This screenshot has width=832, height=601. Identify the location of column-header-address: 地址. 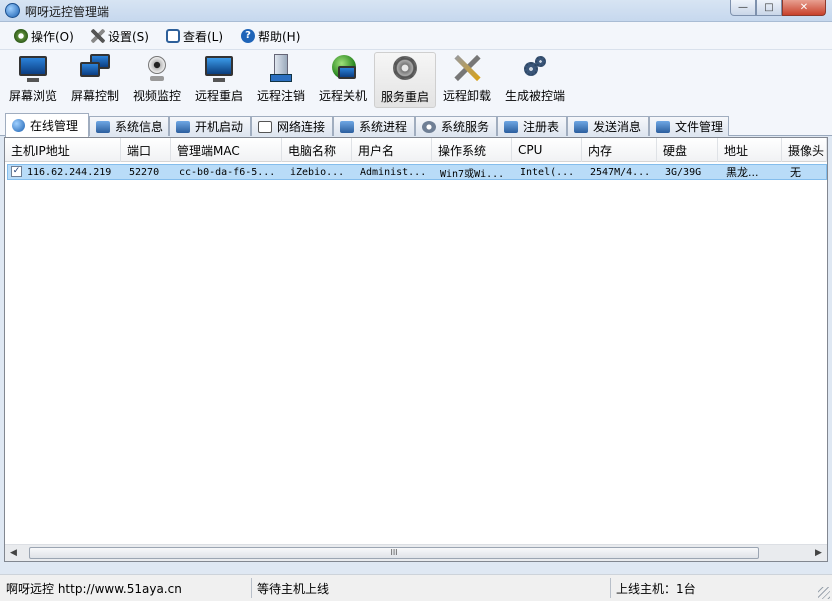
(750, 150).